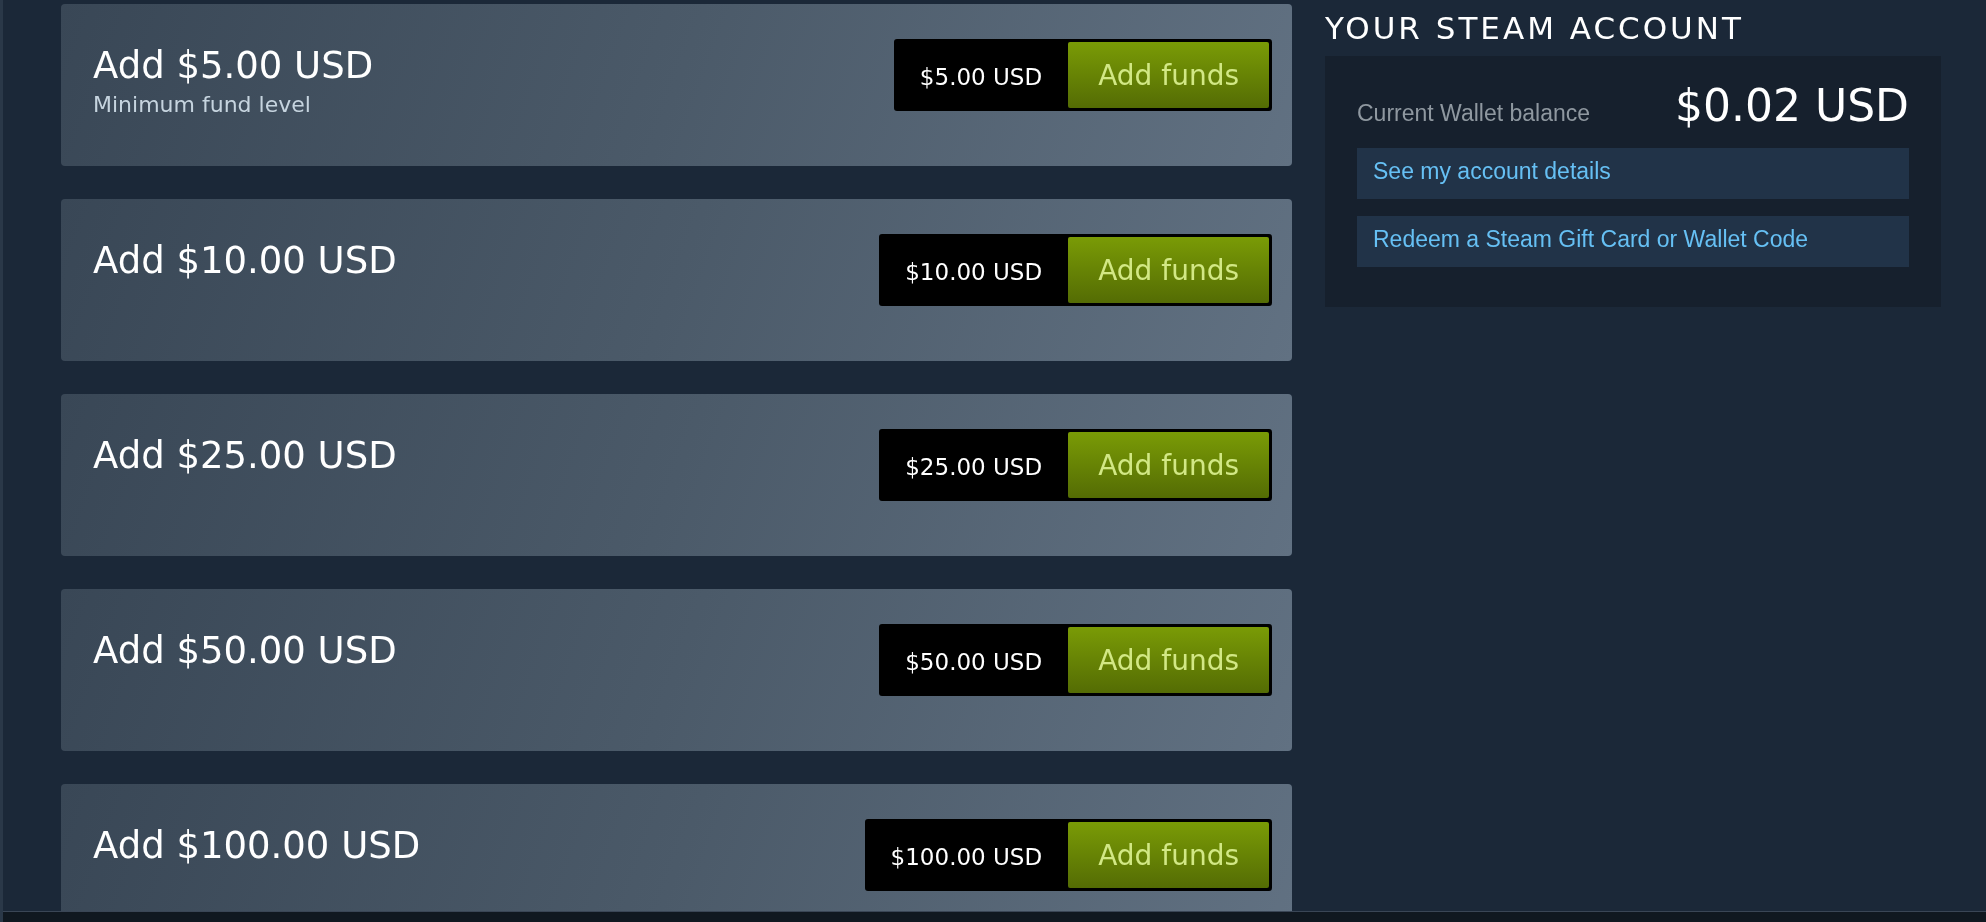  Describe the element at coordinates (1792, 105) in the screenshot. I see `balance-amount: $0.02 USD` at that location.